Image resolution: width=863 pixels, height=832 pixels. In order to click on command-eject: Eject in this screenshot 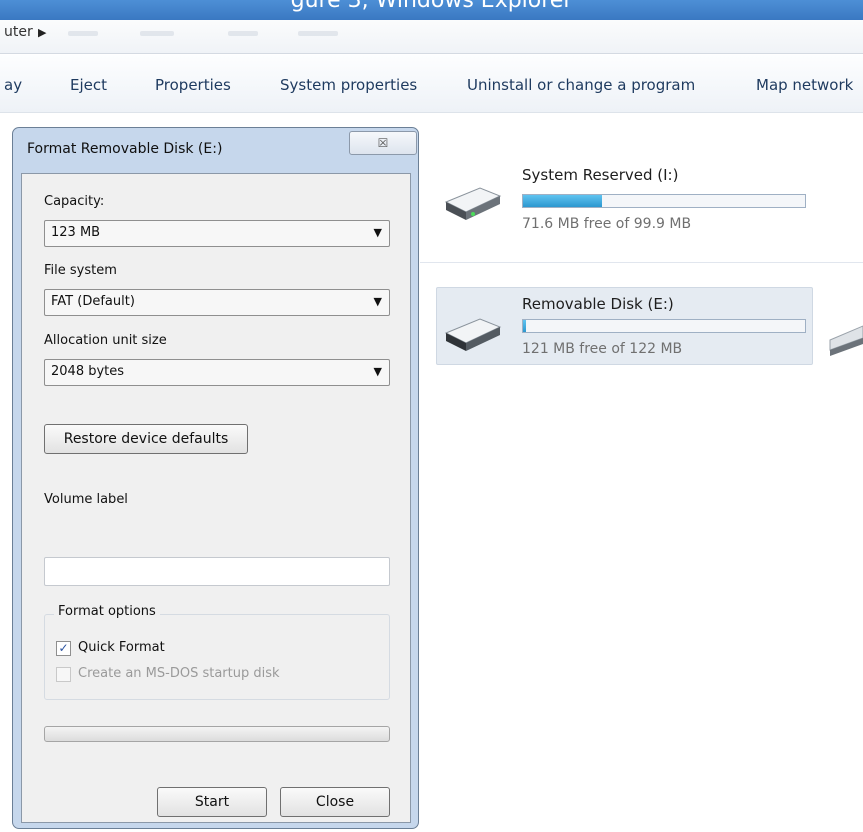, I will do `click(88, 85)`.